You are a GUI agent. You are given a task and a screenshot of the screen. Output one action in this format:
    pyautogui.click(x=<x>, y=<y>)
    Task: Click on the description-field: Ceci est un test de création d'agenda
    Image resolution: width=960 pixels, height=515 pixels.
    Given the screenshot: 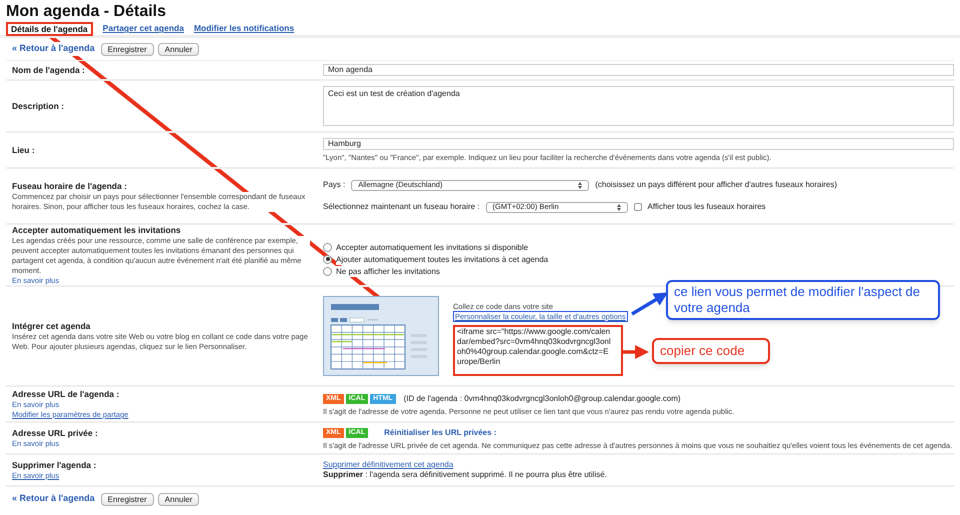 What is the action you would take?
    pyautogui.click(x=638, y=106)
    